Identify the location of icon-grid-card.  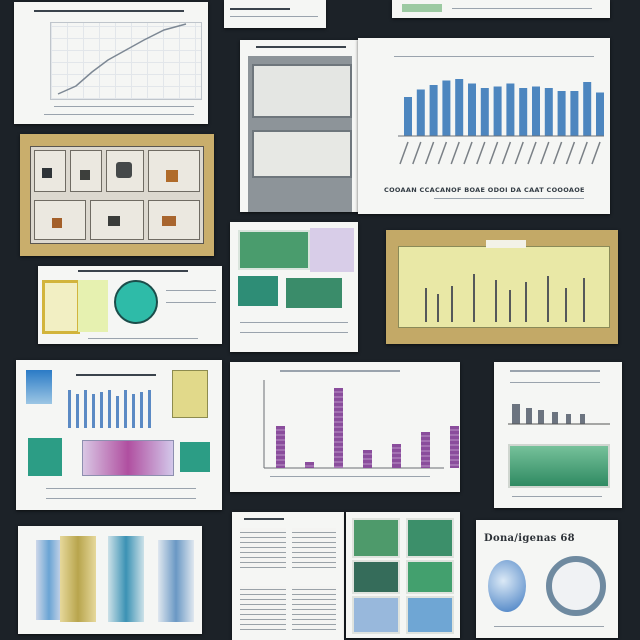
(117, 195).